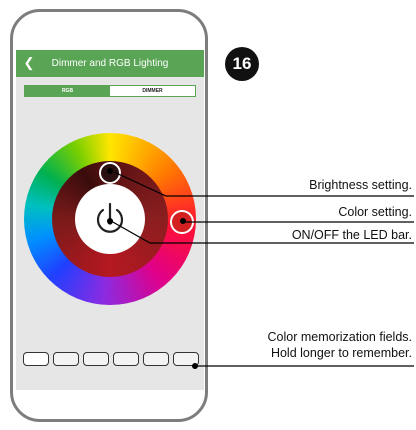  What do you see at coordinates (341, 353) in the screenshot?
I see `memory-callout-line2: Hold longer to remember.` at bounding box center [341, 353].